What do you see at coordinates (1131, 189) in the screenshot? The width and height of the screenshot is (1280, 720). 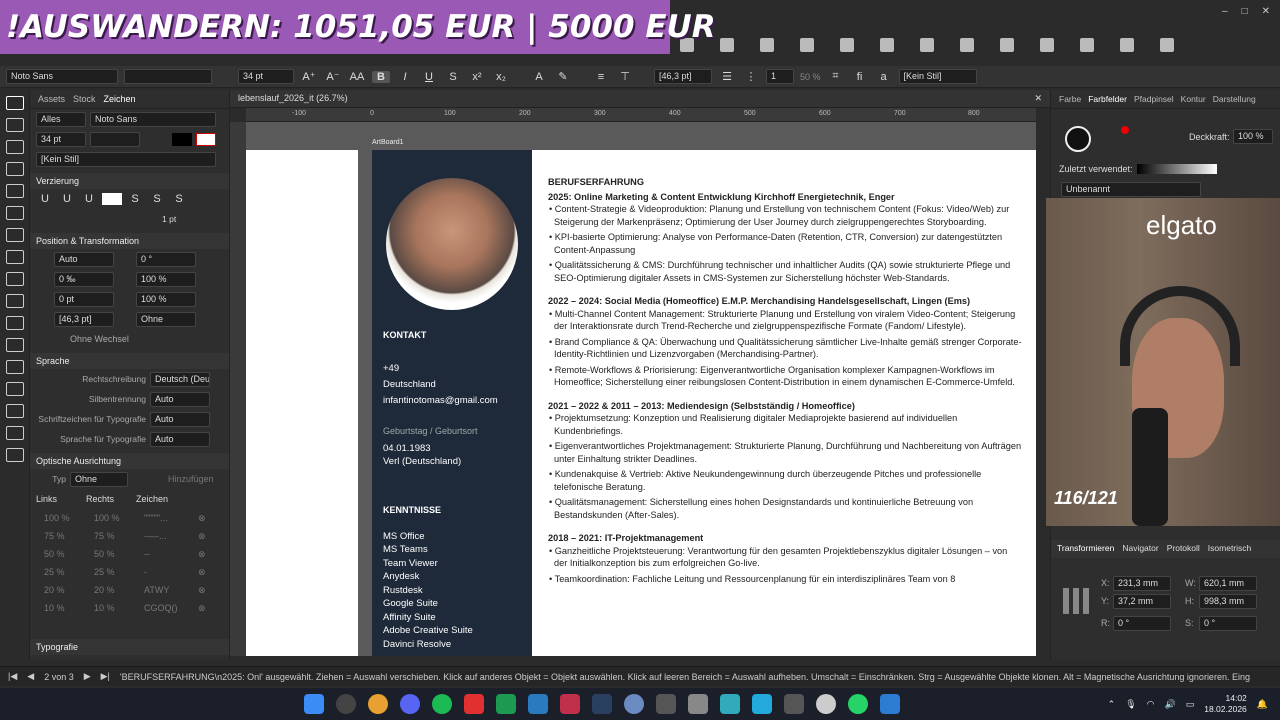 I see `palette-select: Unbenannt` at bounding box center [1131, 189].